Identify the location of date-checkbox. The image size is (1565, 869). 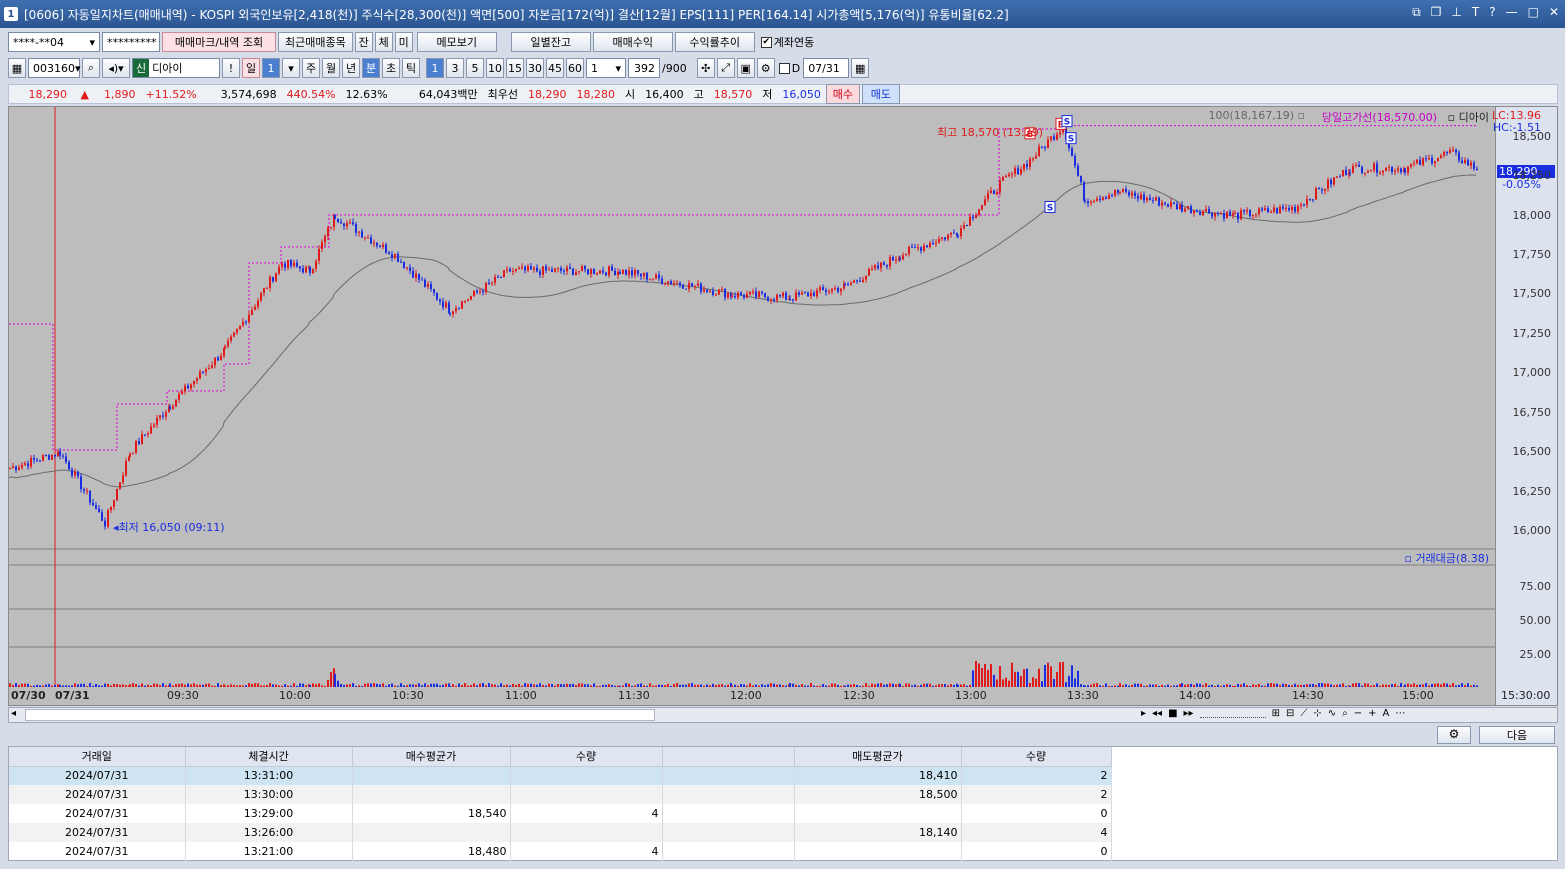
(784, 68).